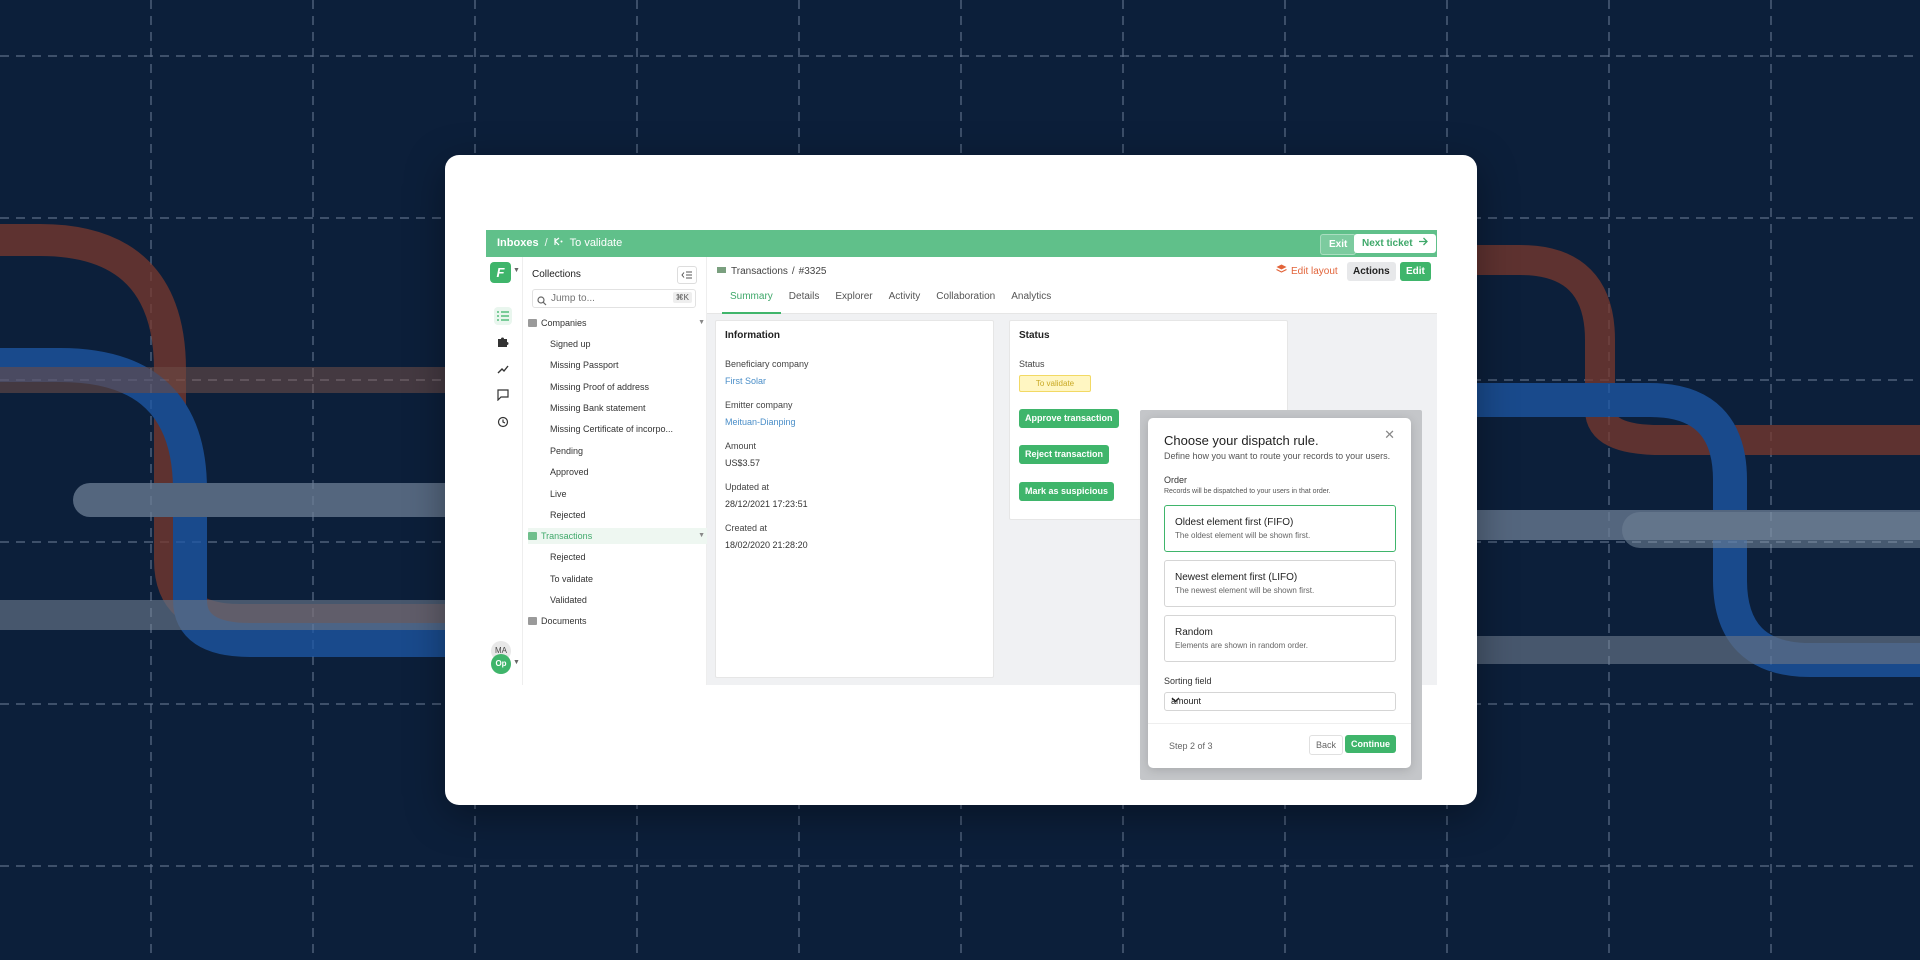 The height and width of the screenshot is (960, 1920). I want to click on panel-title: Status, so click(1034, 335).